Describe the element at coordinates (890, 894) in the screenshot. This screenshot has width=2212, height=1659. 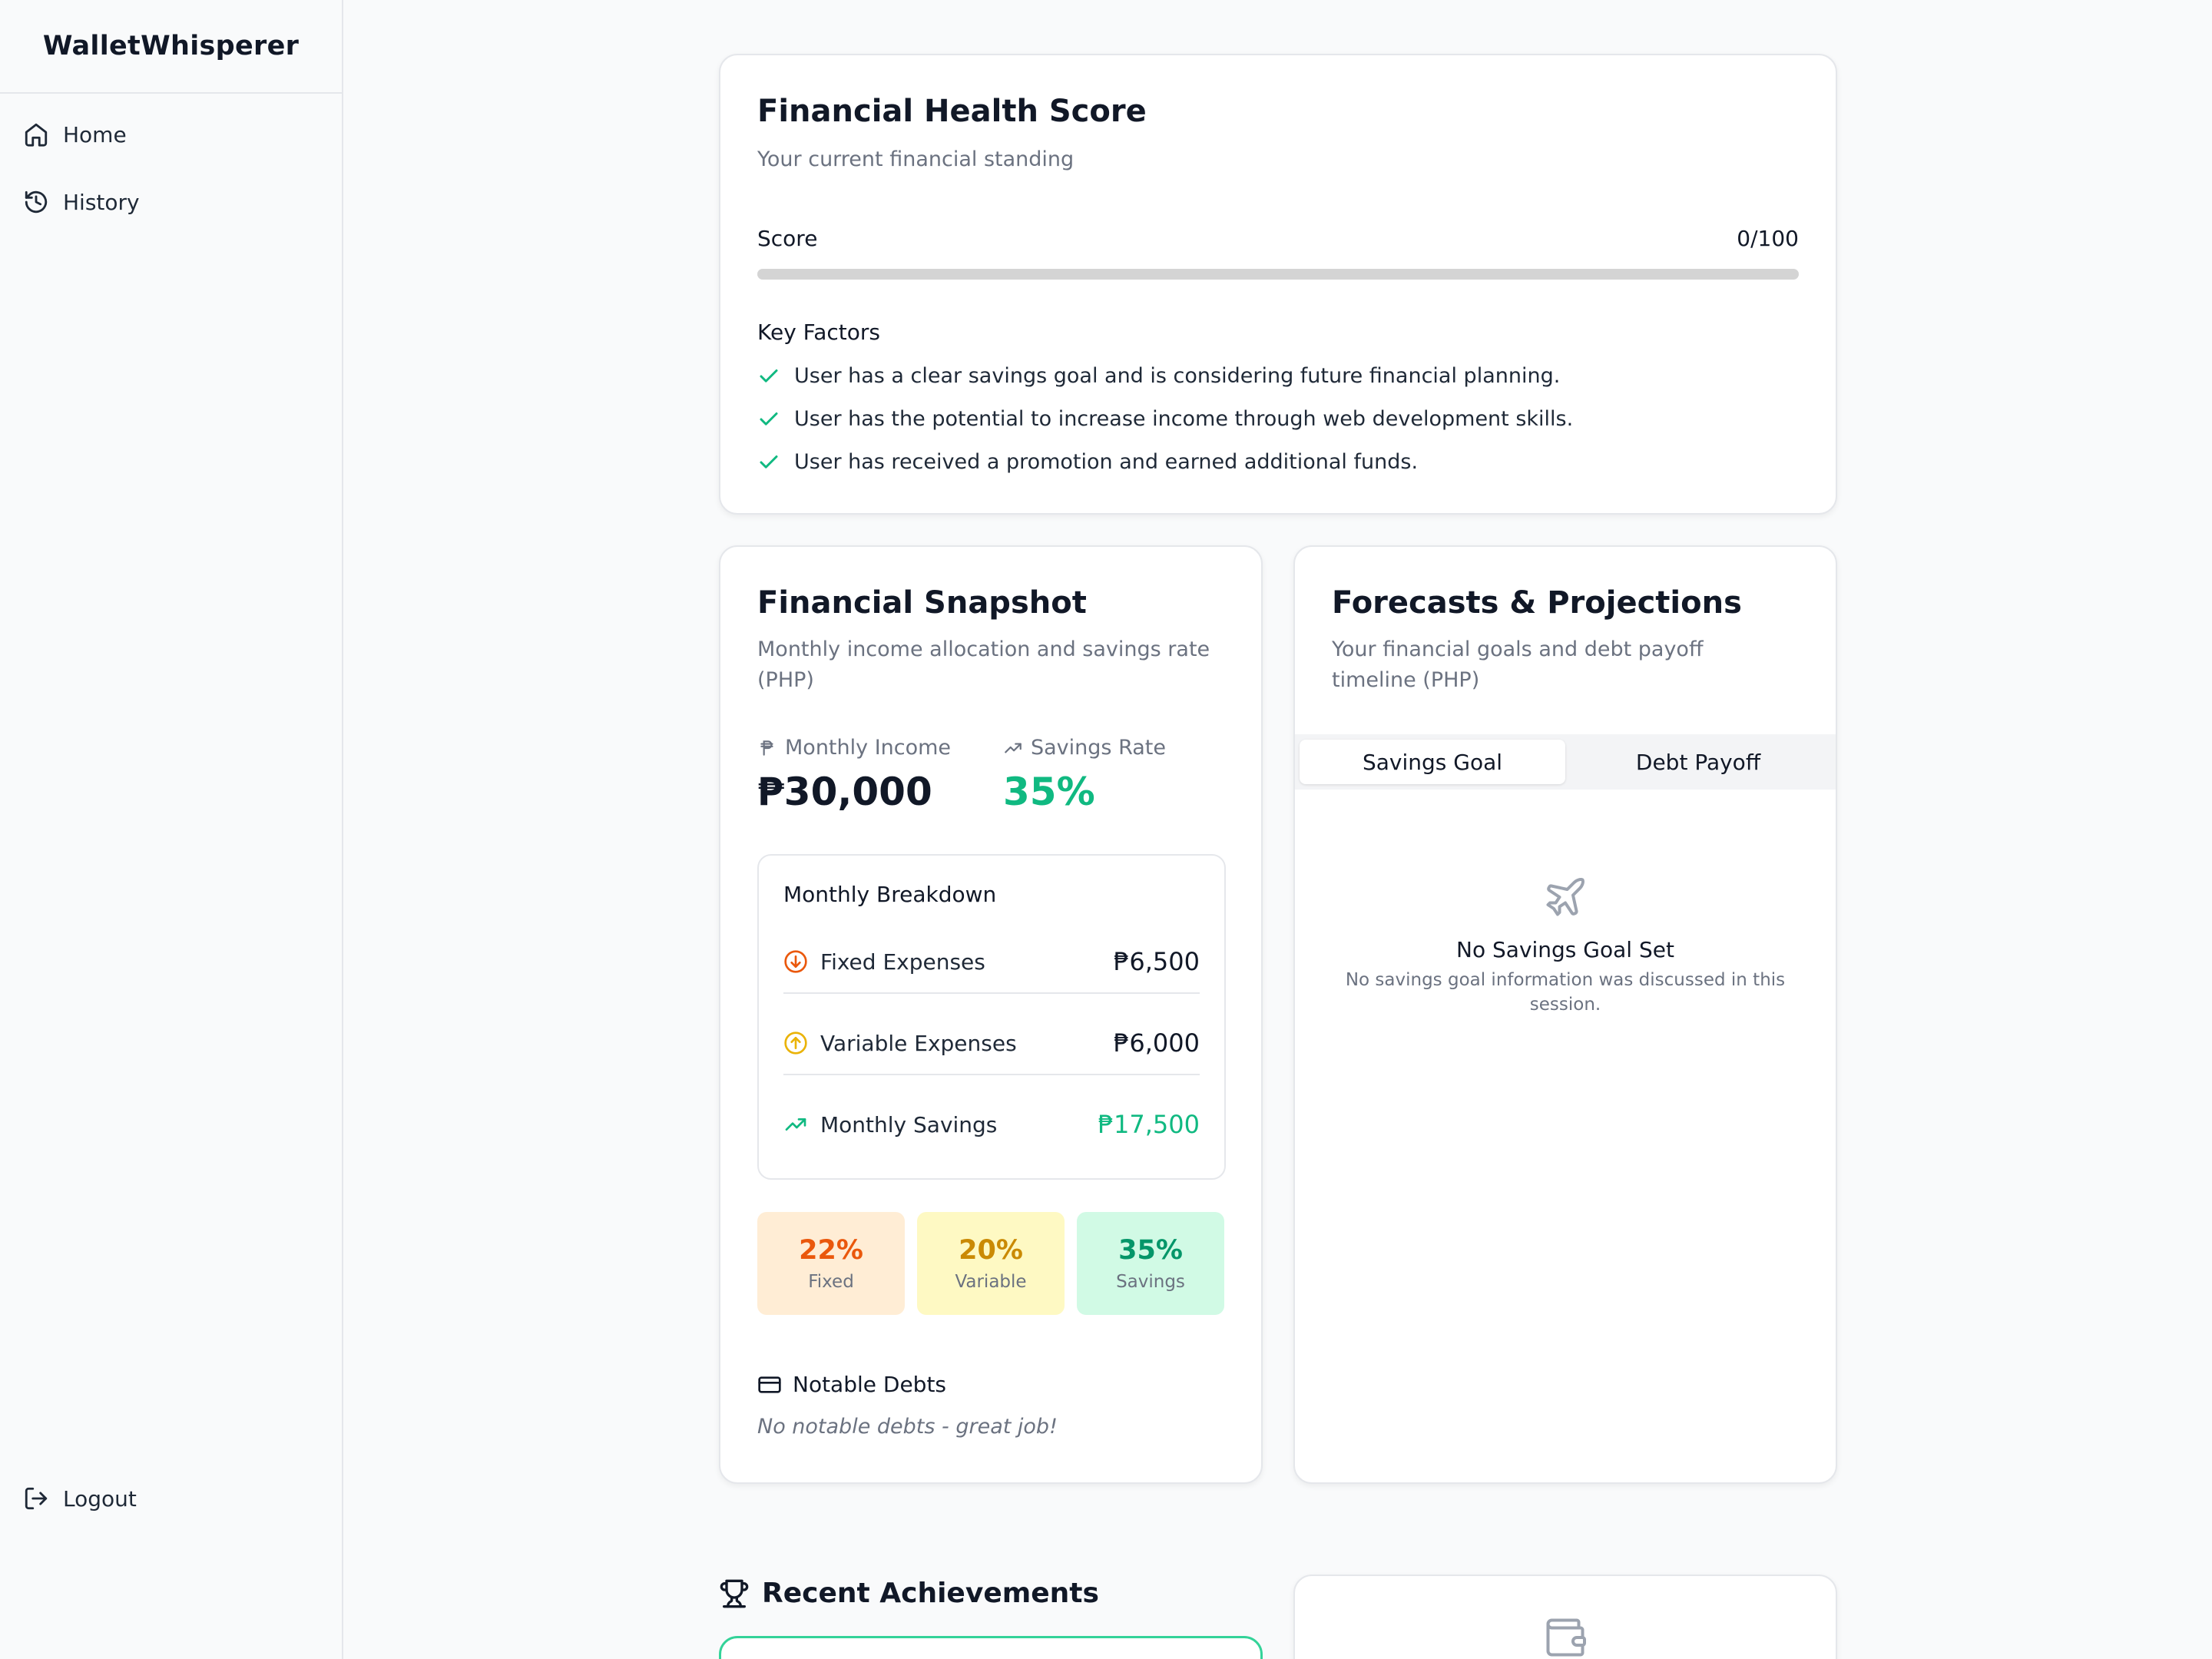
I see `breakdown-title: Monthly Breakdown` at that location.